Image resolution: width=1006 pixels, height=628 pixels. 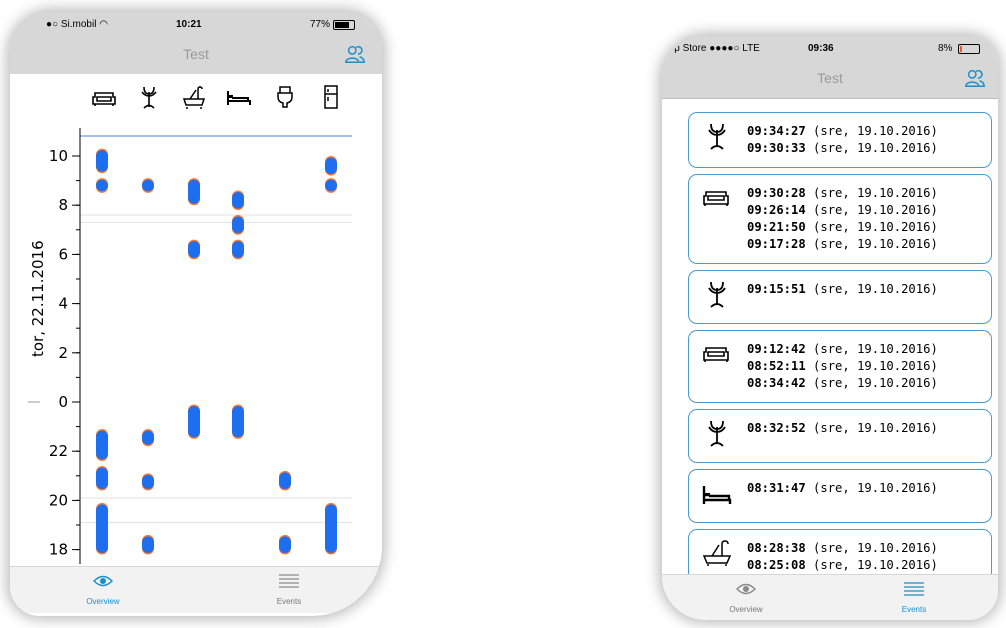 What do you see at coordinates (842, 383) in the screenshot?
I see `event-time-line: 08:34:42 (sre, 19.10.2016)` at bounding box center [842, 383].